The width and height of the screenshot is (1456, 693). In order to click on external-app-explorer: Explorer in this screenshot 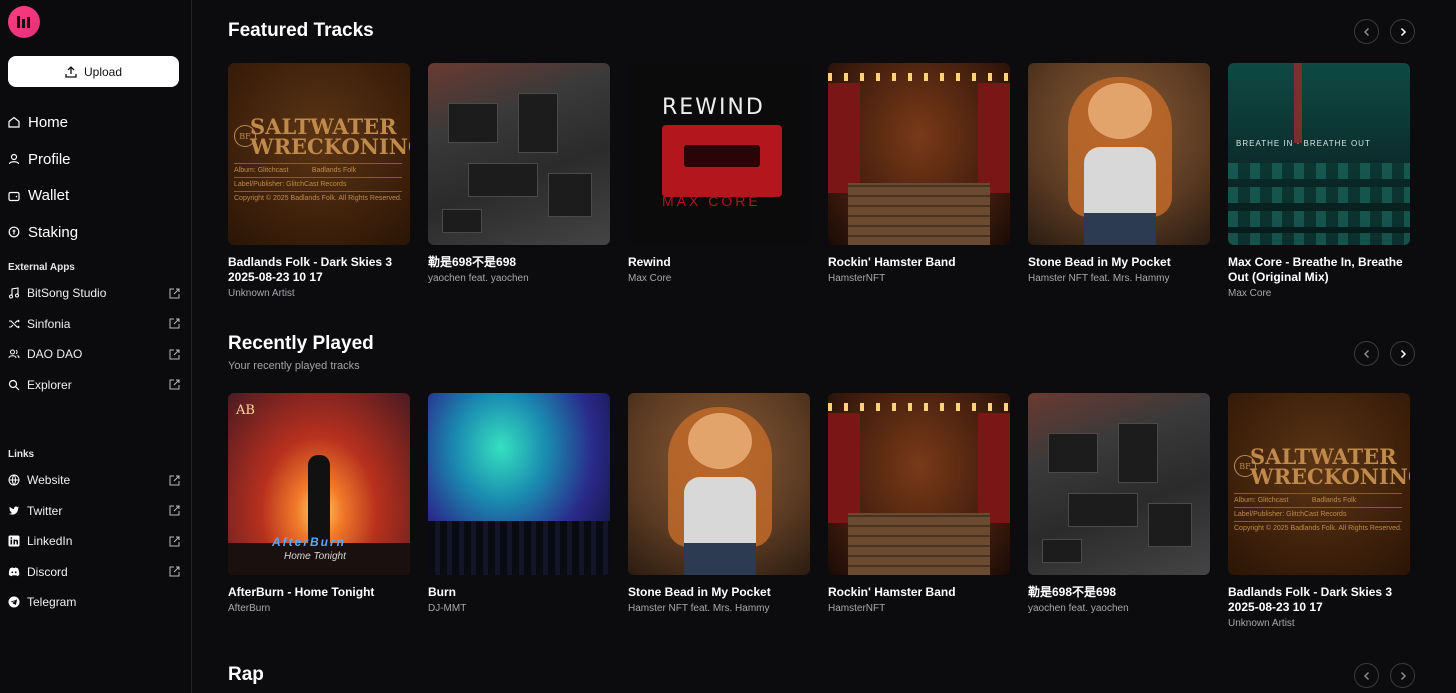, I will do `click(96, 385)`.